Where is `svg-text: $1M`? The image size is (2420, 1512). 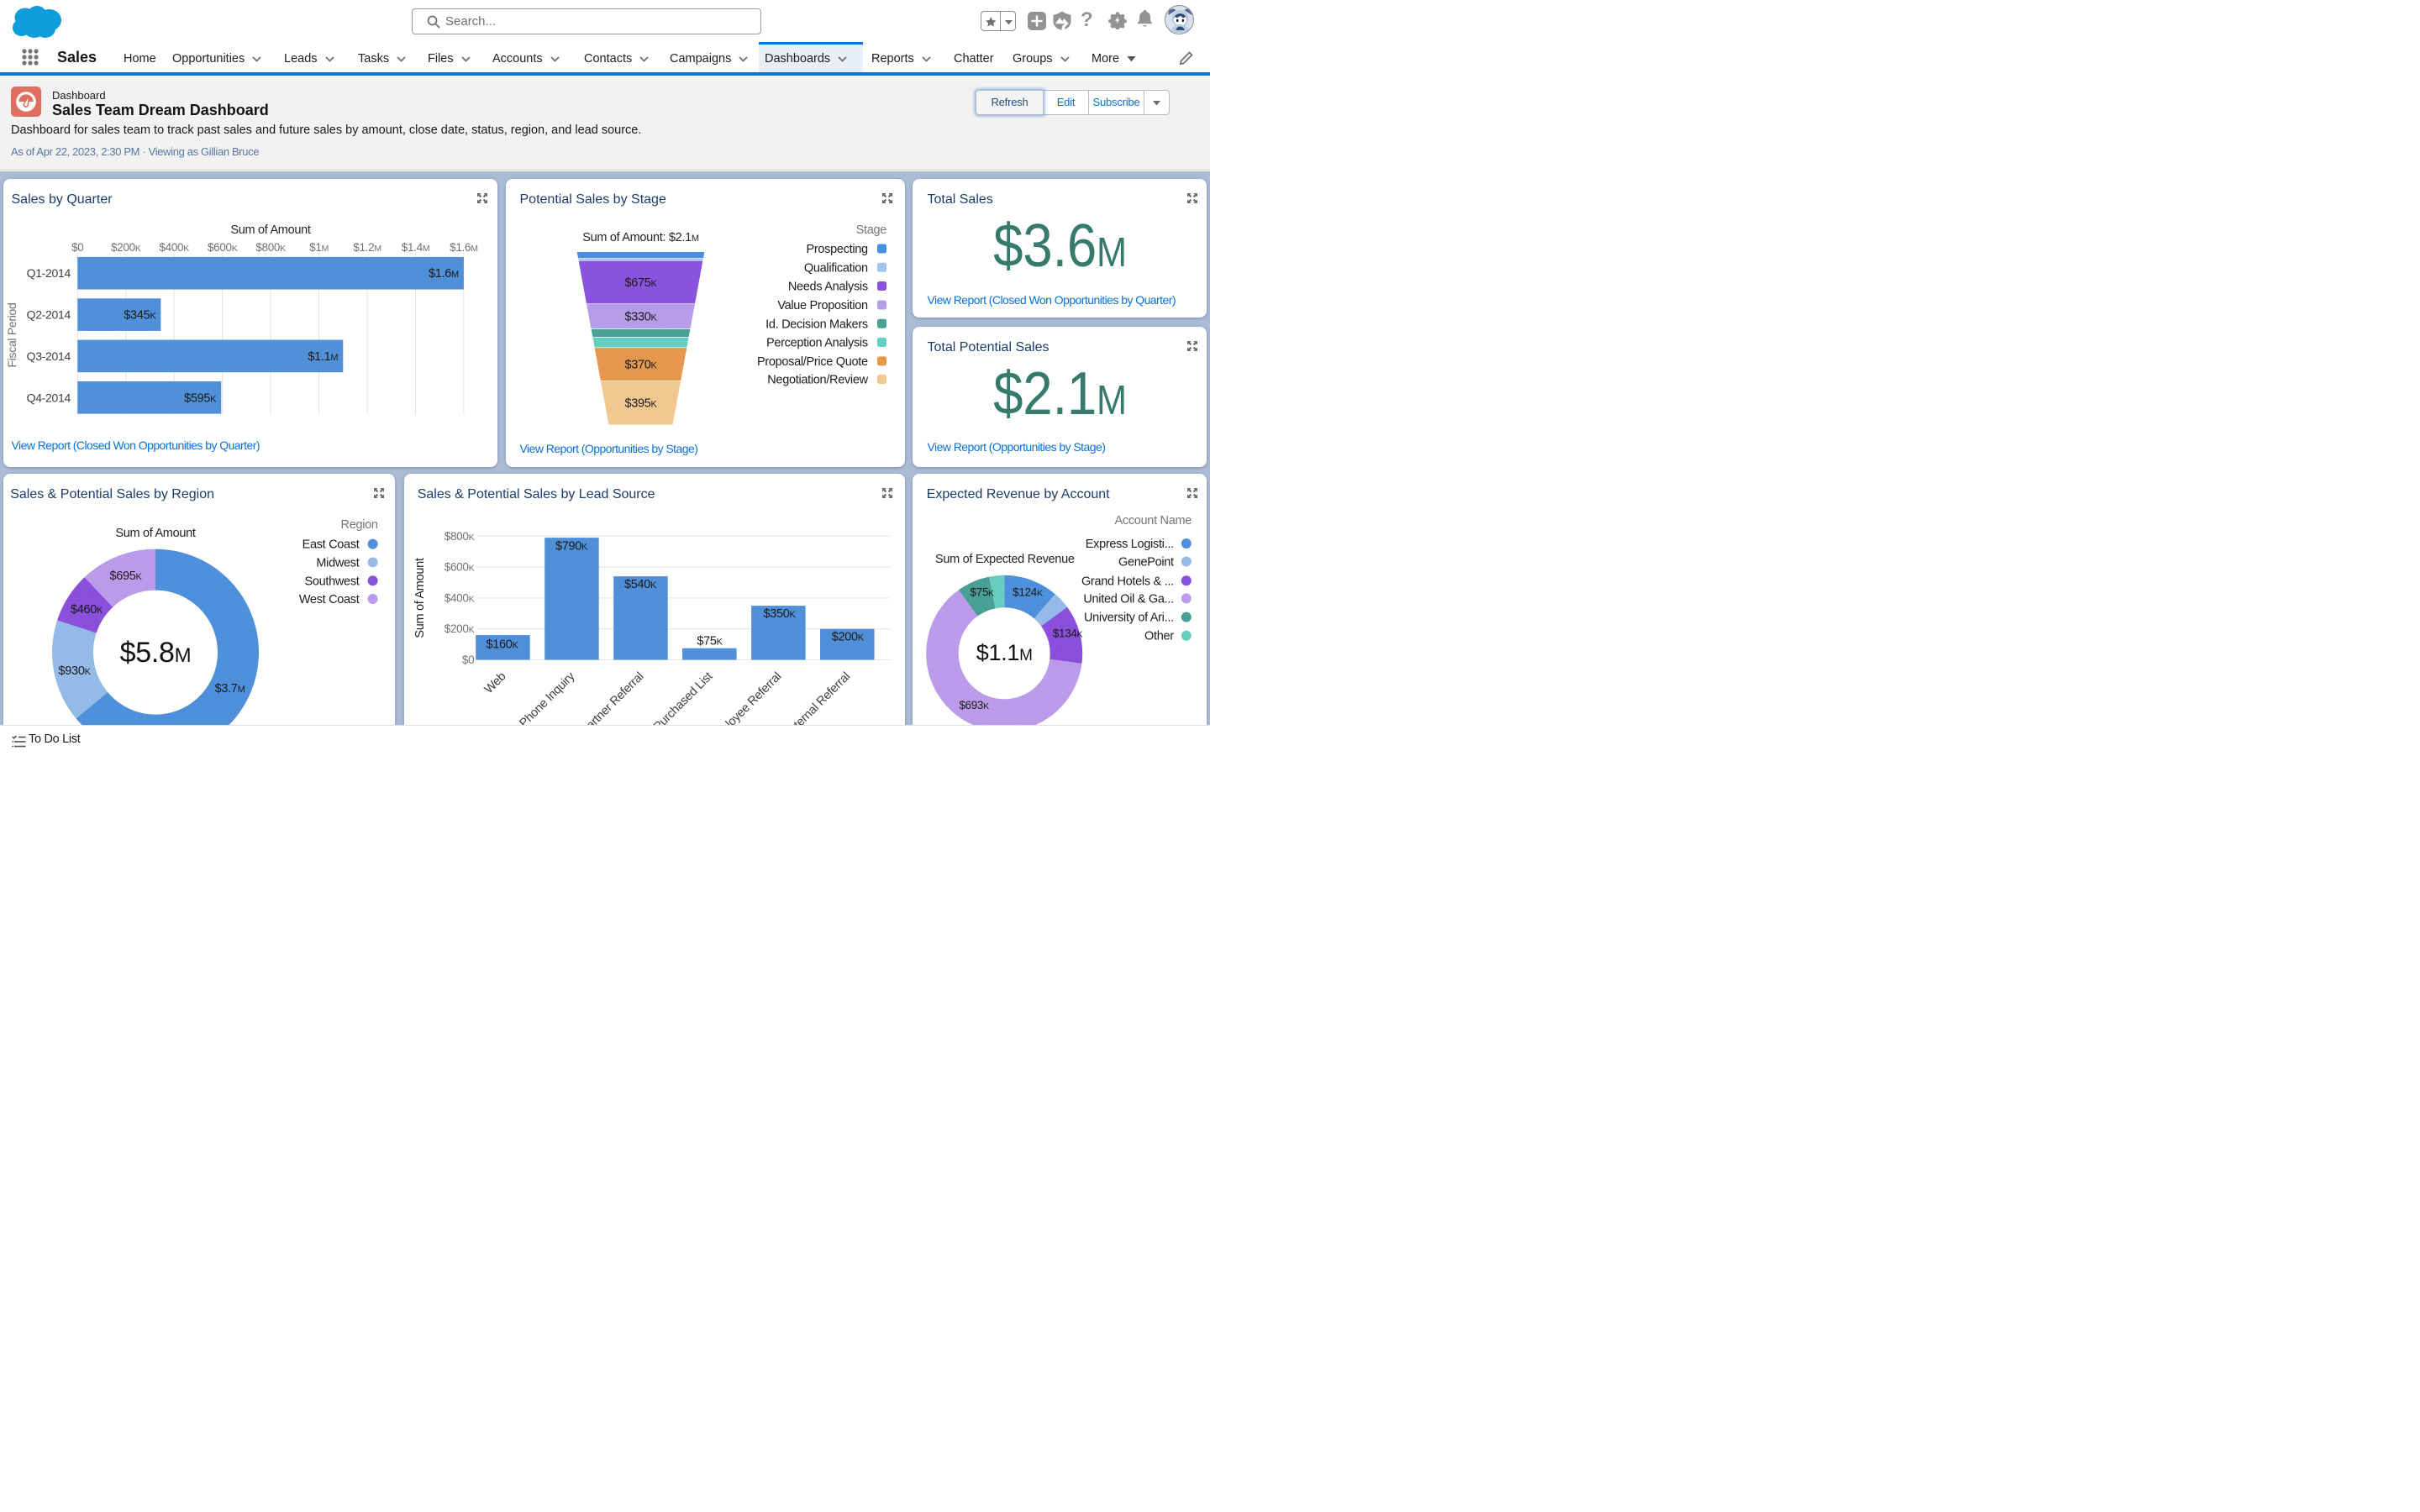
svg-text: $1M is located at coordinates (319, 247).